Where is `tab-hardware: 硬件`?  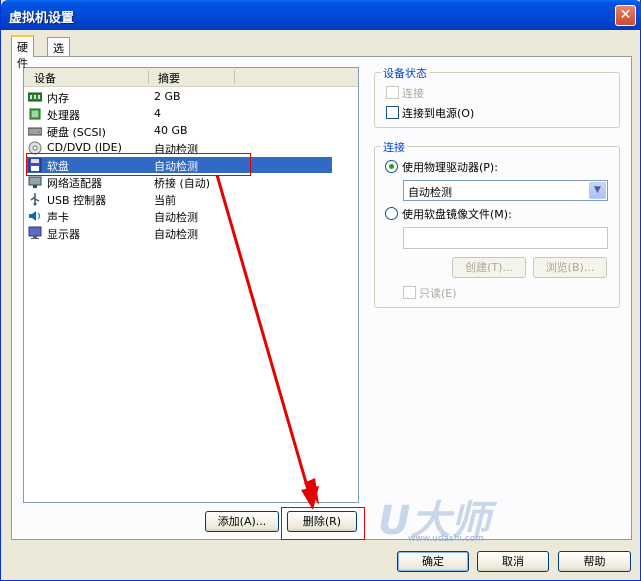 tab-hardware: 硬件 is located at coordinates (22, 52).